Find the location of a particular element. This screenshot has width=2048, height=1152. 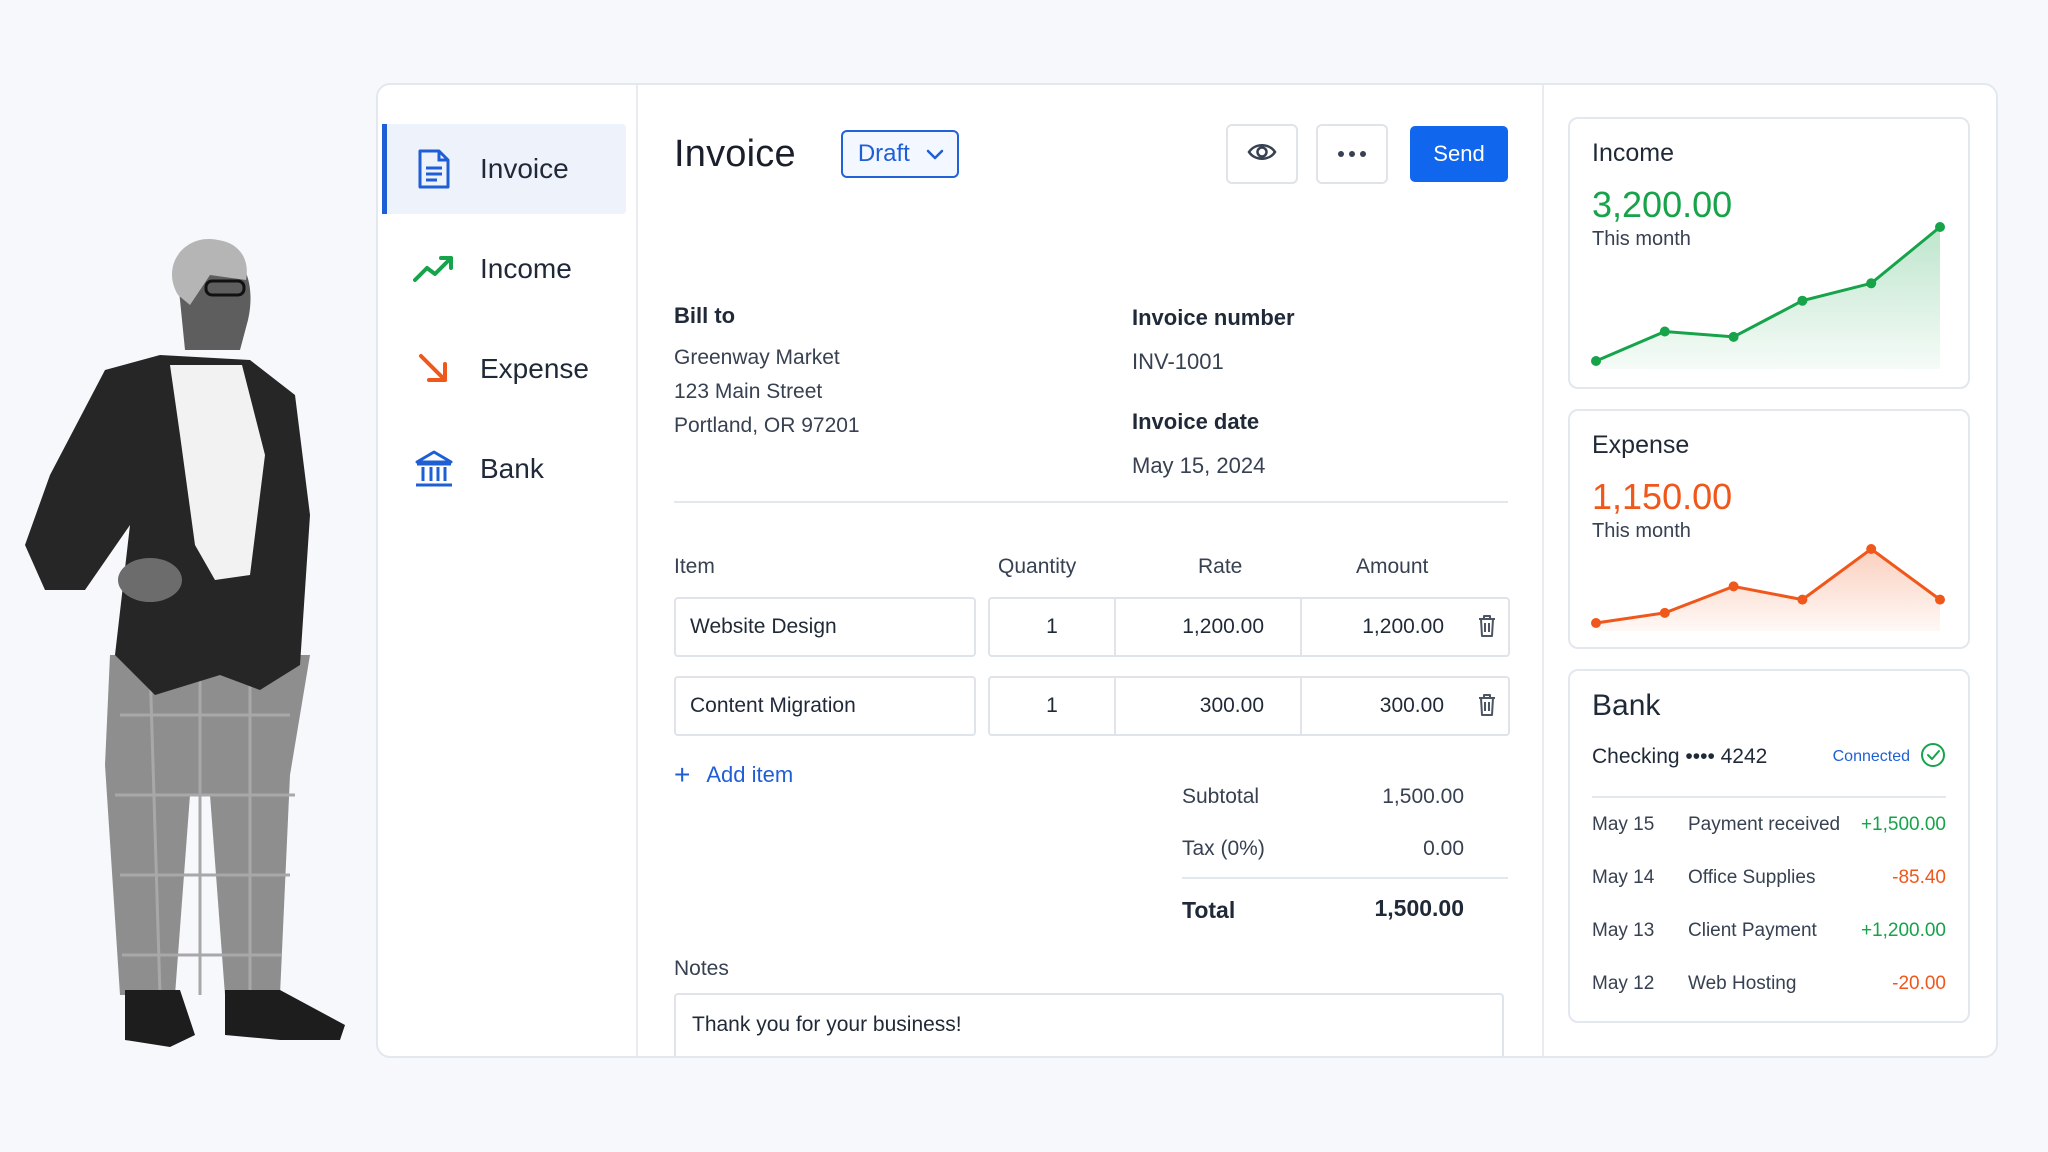

status-dropdown: Draft is located at coordinates (899, 154).